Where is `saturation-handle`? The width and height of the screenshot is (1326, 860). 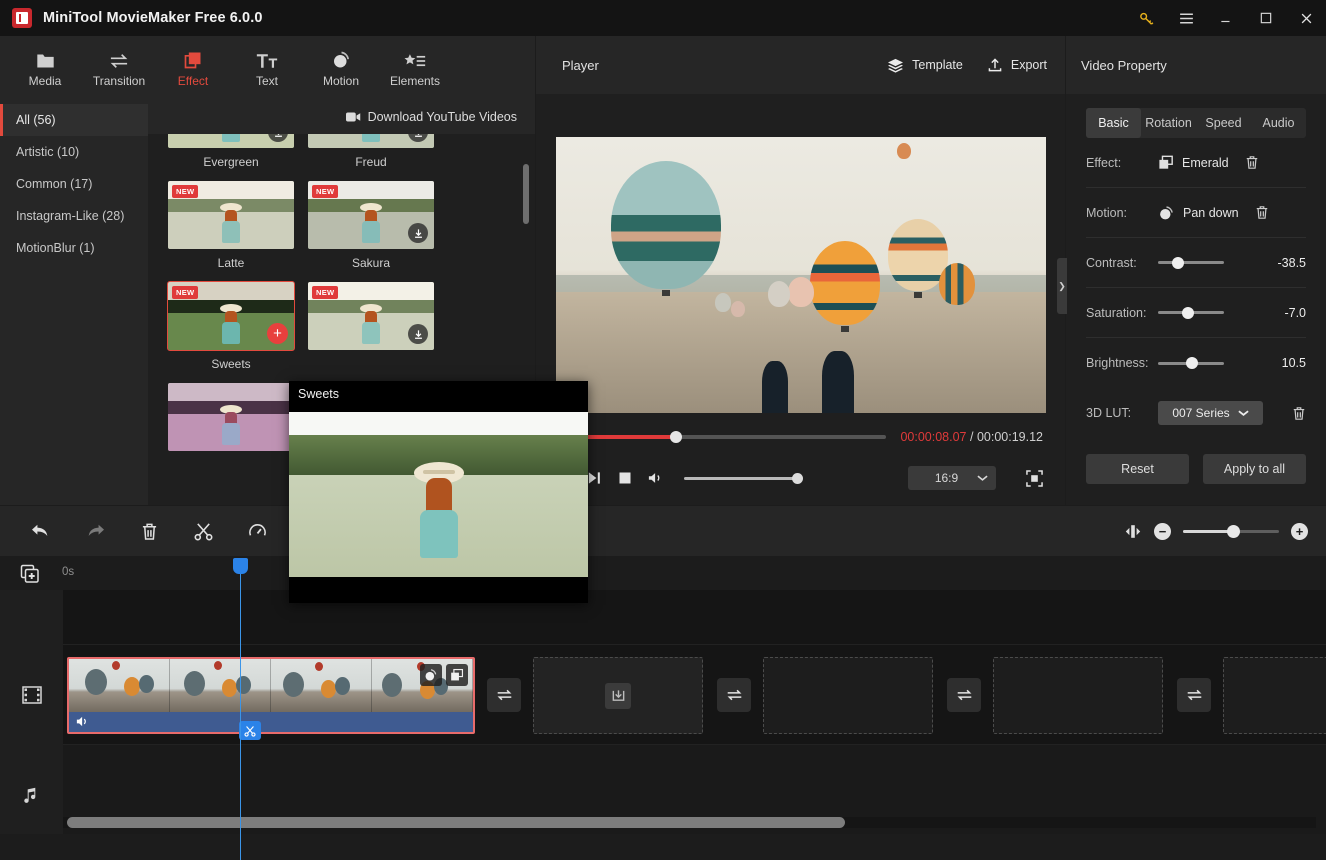 saturation-handle is located at coordinates (1188, 312).